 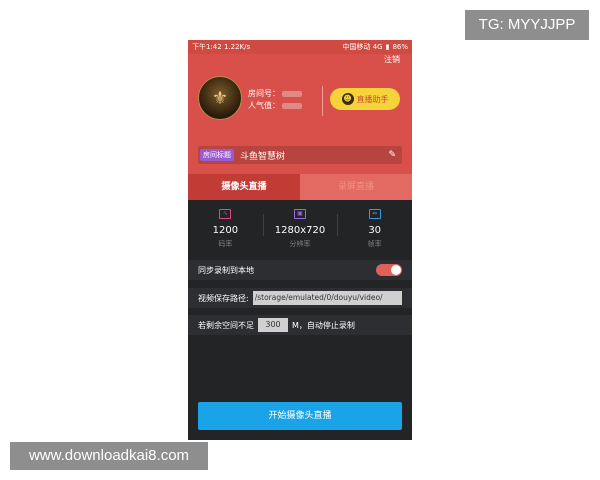 I want to click on save-path-label: 视频保存路径:, so click(x=223, y=298).